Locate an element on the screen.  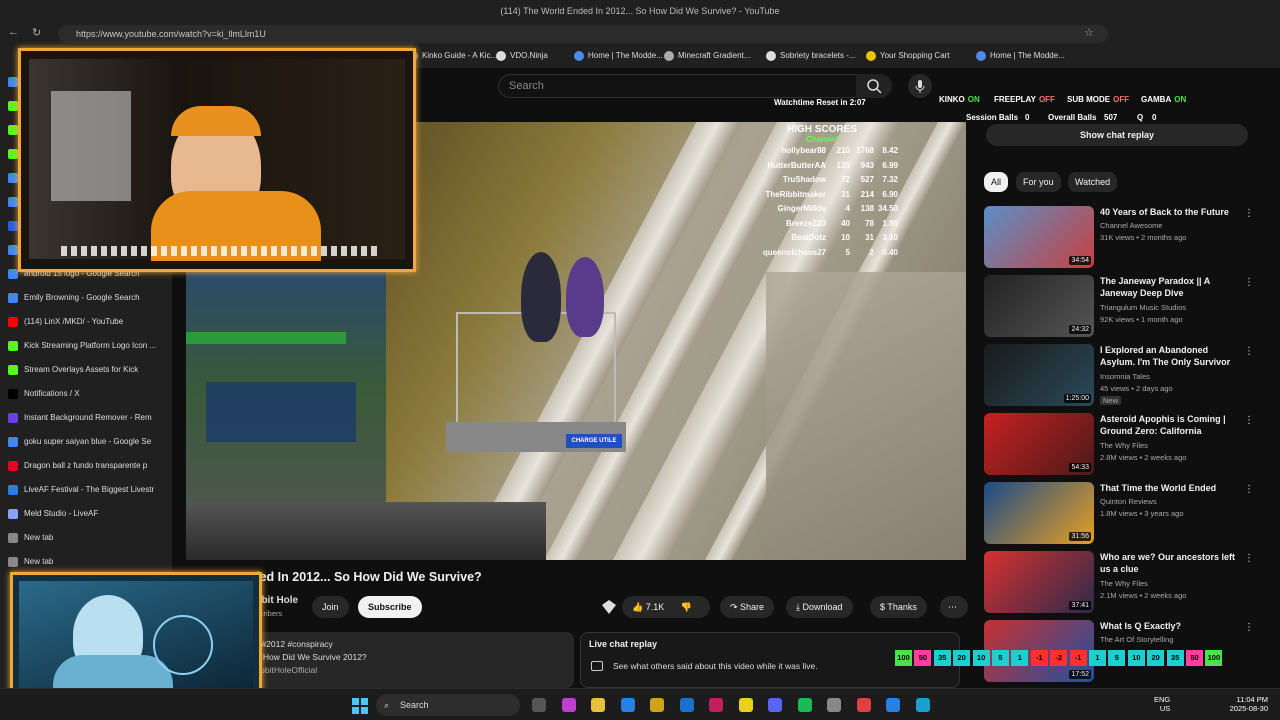
score-slot: 5 is located at coordinates (1117, 658).